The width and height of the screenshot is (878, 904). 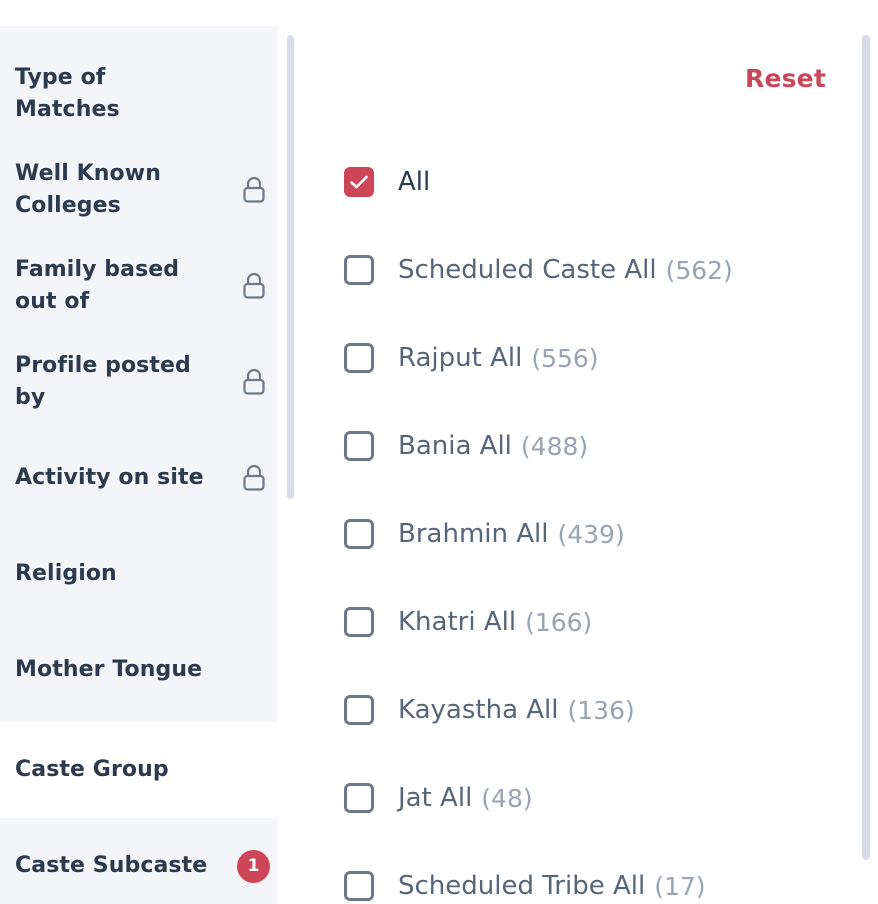 I want to click on option-bania-all: Bania All (488), so click(x=466, y=446).